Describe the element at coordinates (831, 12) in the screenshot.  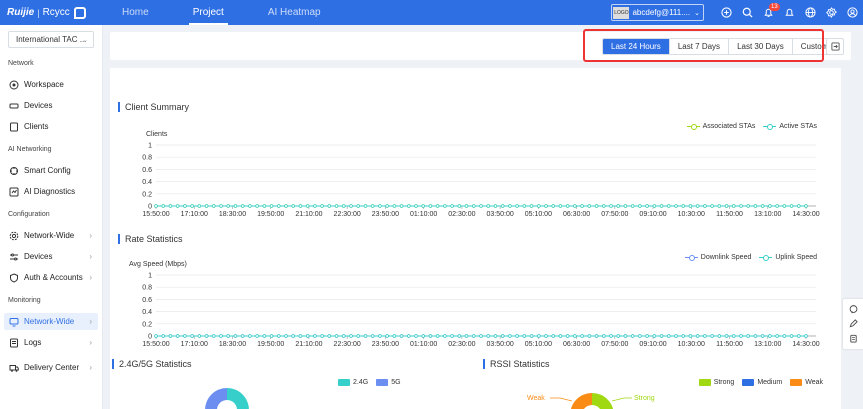
I see `gear-icon` at that location.